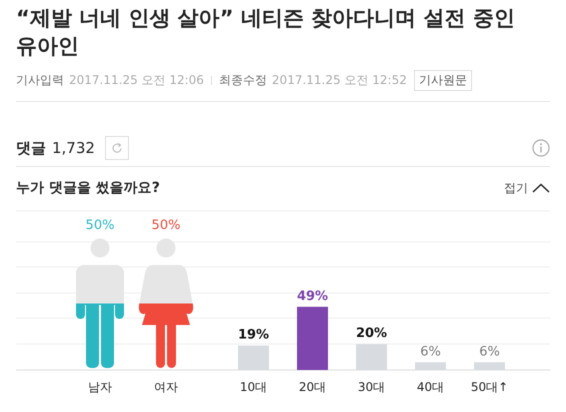 The width and height of the screenshot is (566, 412). What do you see at coordinates (541, 148) in the screenshot?
I see `info-icon` at bounding box center [541, 148].